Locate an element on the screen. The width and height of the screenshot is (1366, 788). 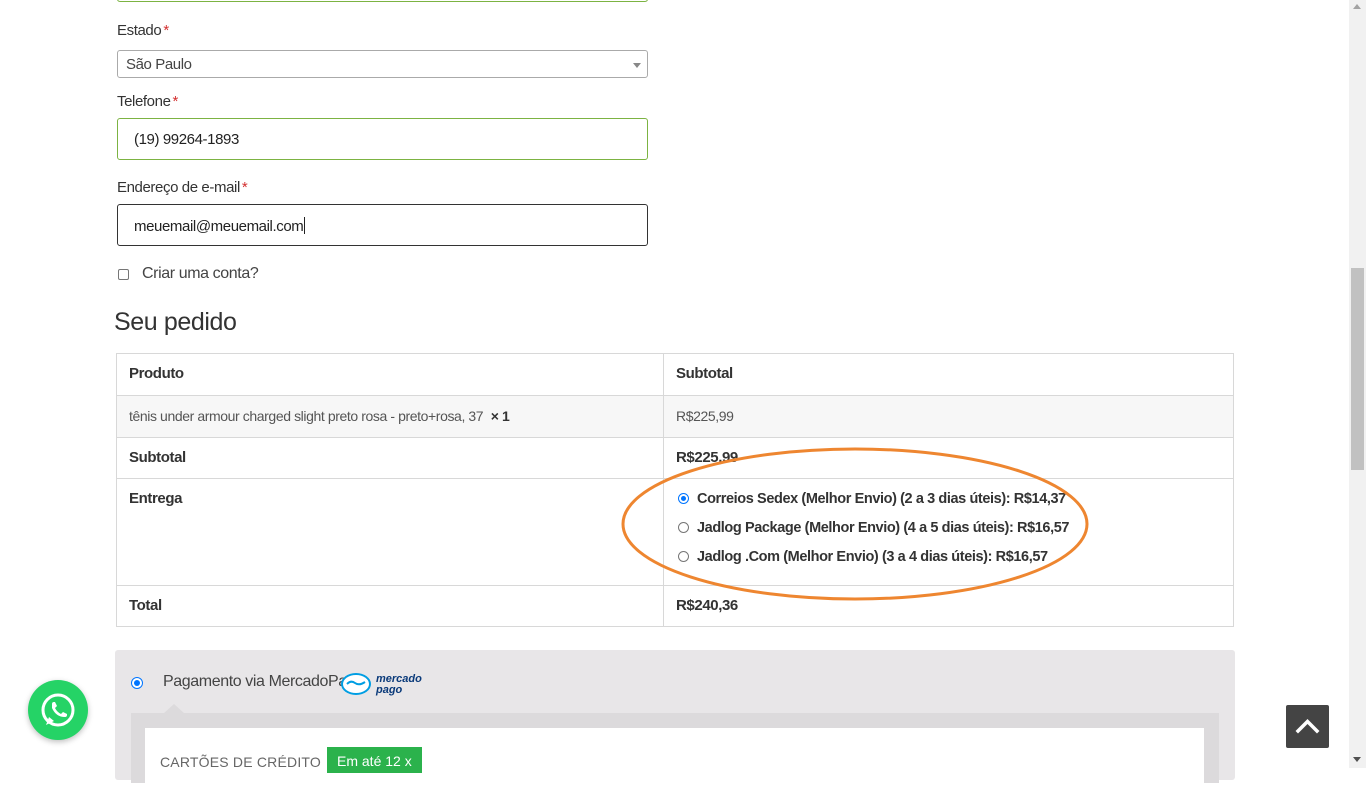
mercadopago-logo-text: pago is located at coordinates (389, 690).